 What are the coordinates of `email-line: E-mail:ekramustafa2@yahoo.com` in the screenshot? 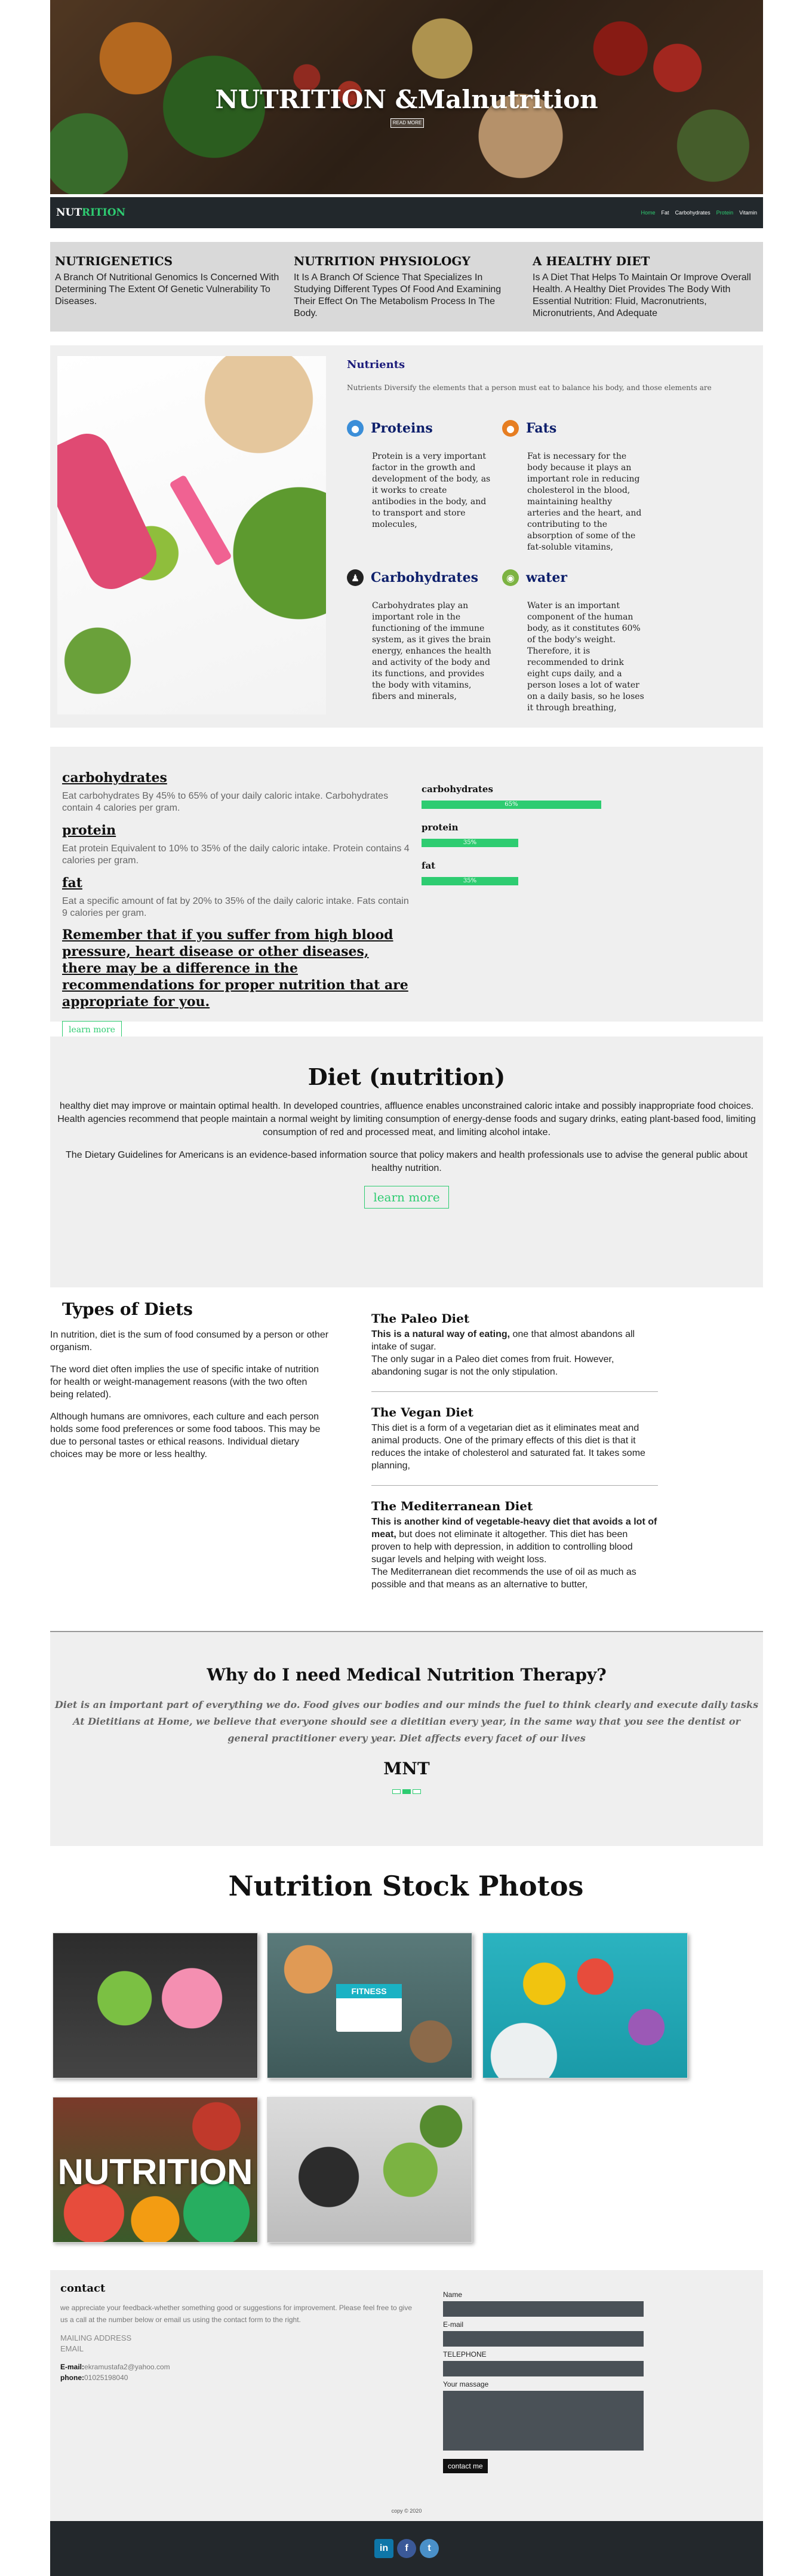 It's located at (239, 2367).